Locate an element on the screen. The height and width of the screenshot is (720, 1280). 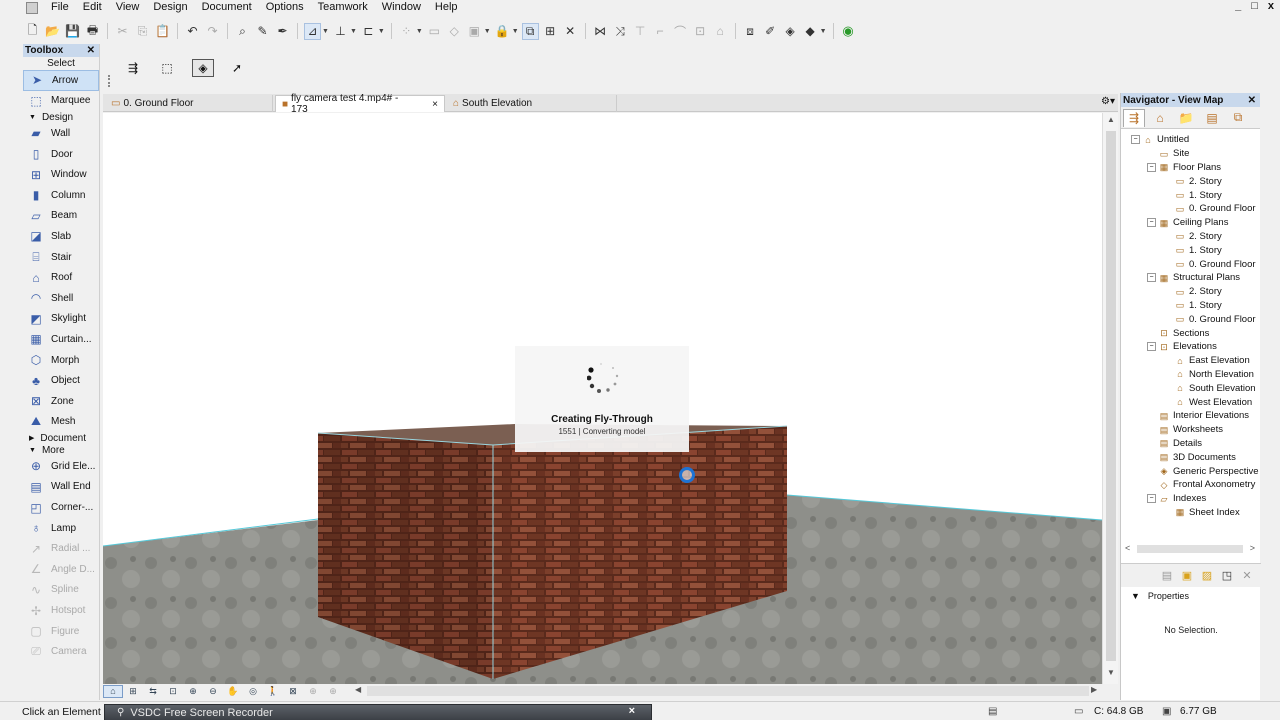
zoom-extent-icon: ⊕ is located at coordinates (333, 691).